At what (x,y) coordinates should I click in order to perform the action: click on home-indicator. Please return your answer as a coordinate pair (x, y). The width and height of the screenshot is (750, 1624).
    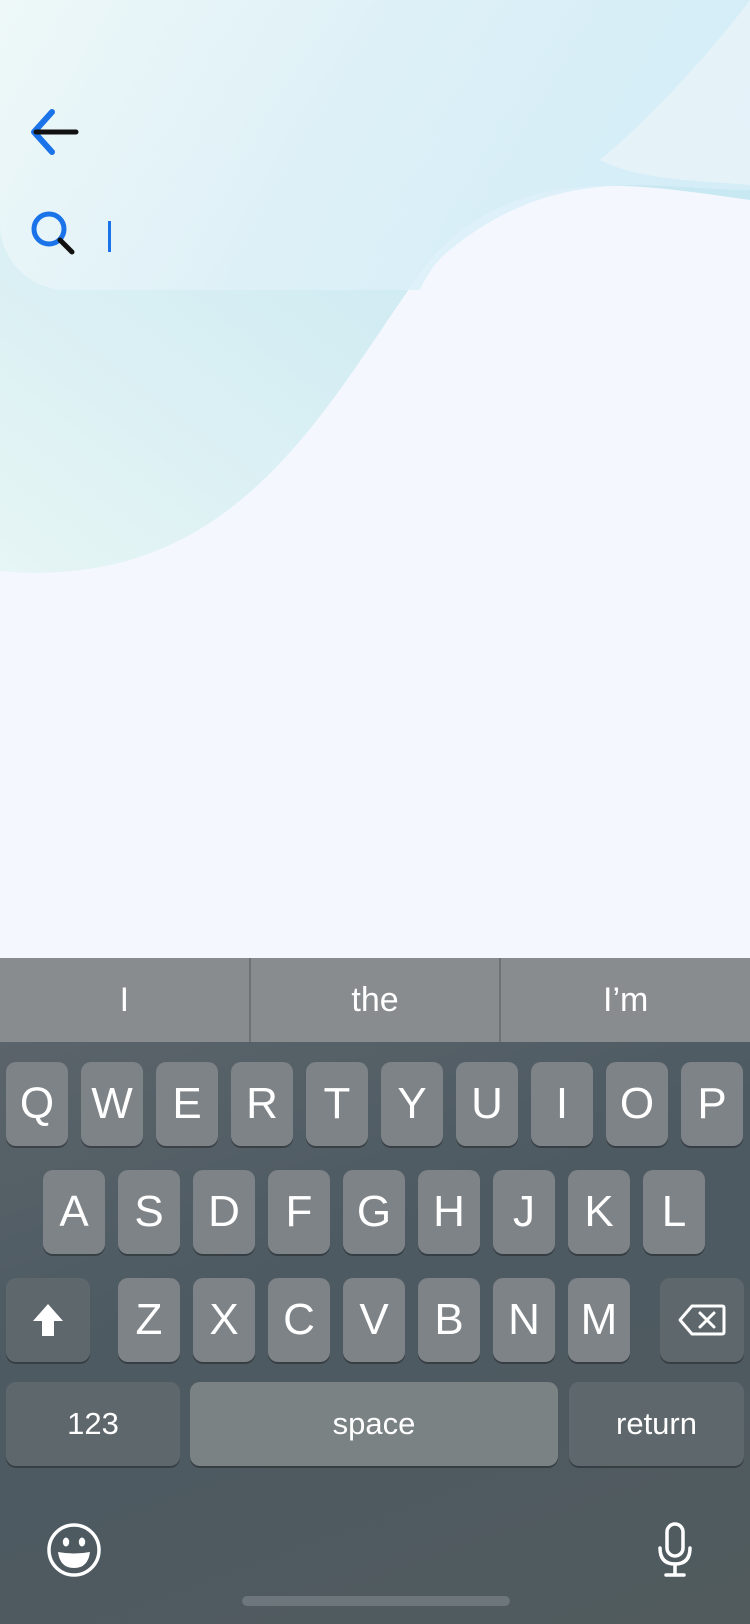
    Looking at the image, I should click on (376, 1601).